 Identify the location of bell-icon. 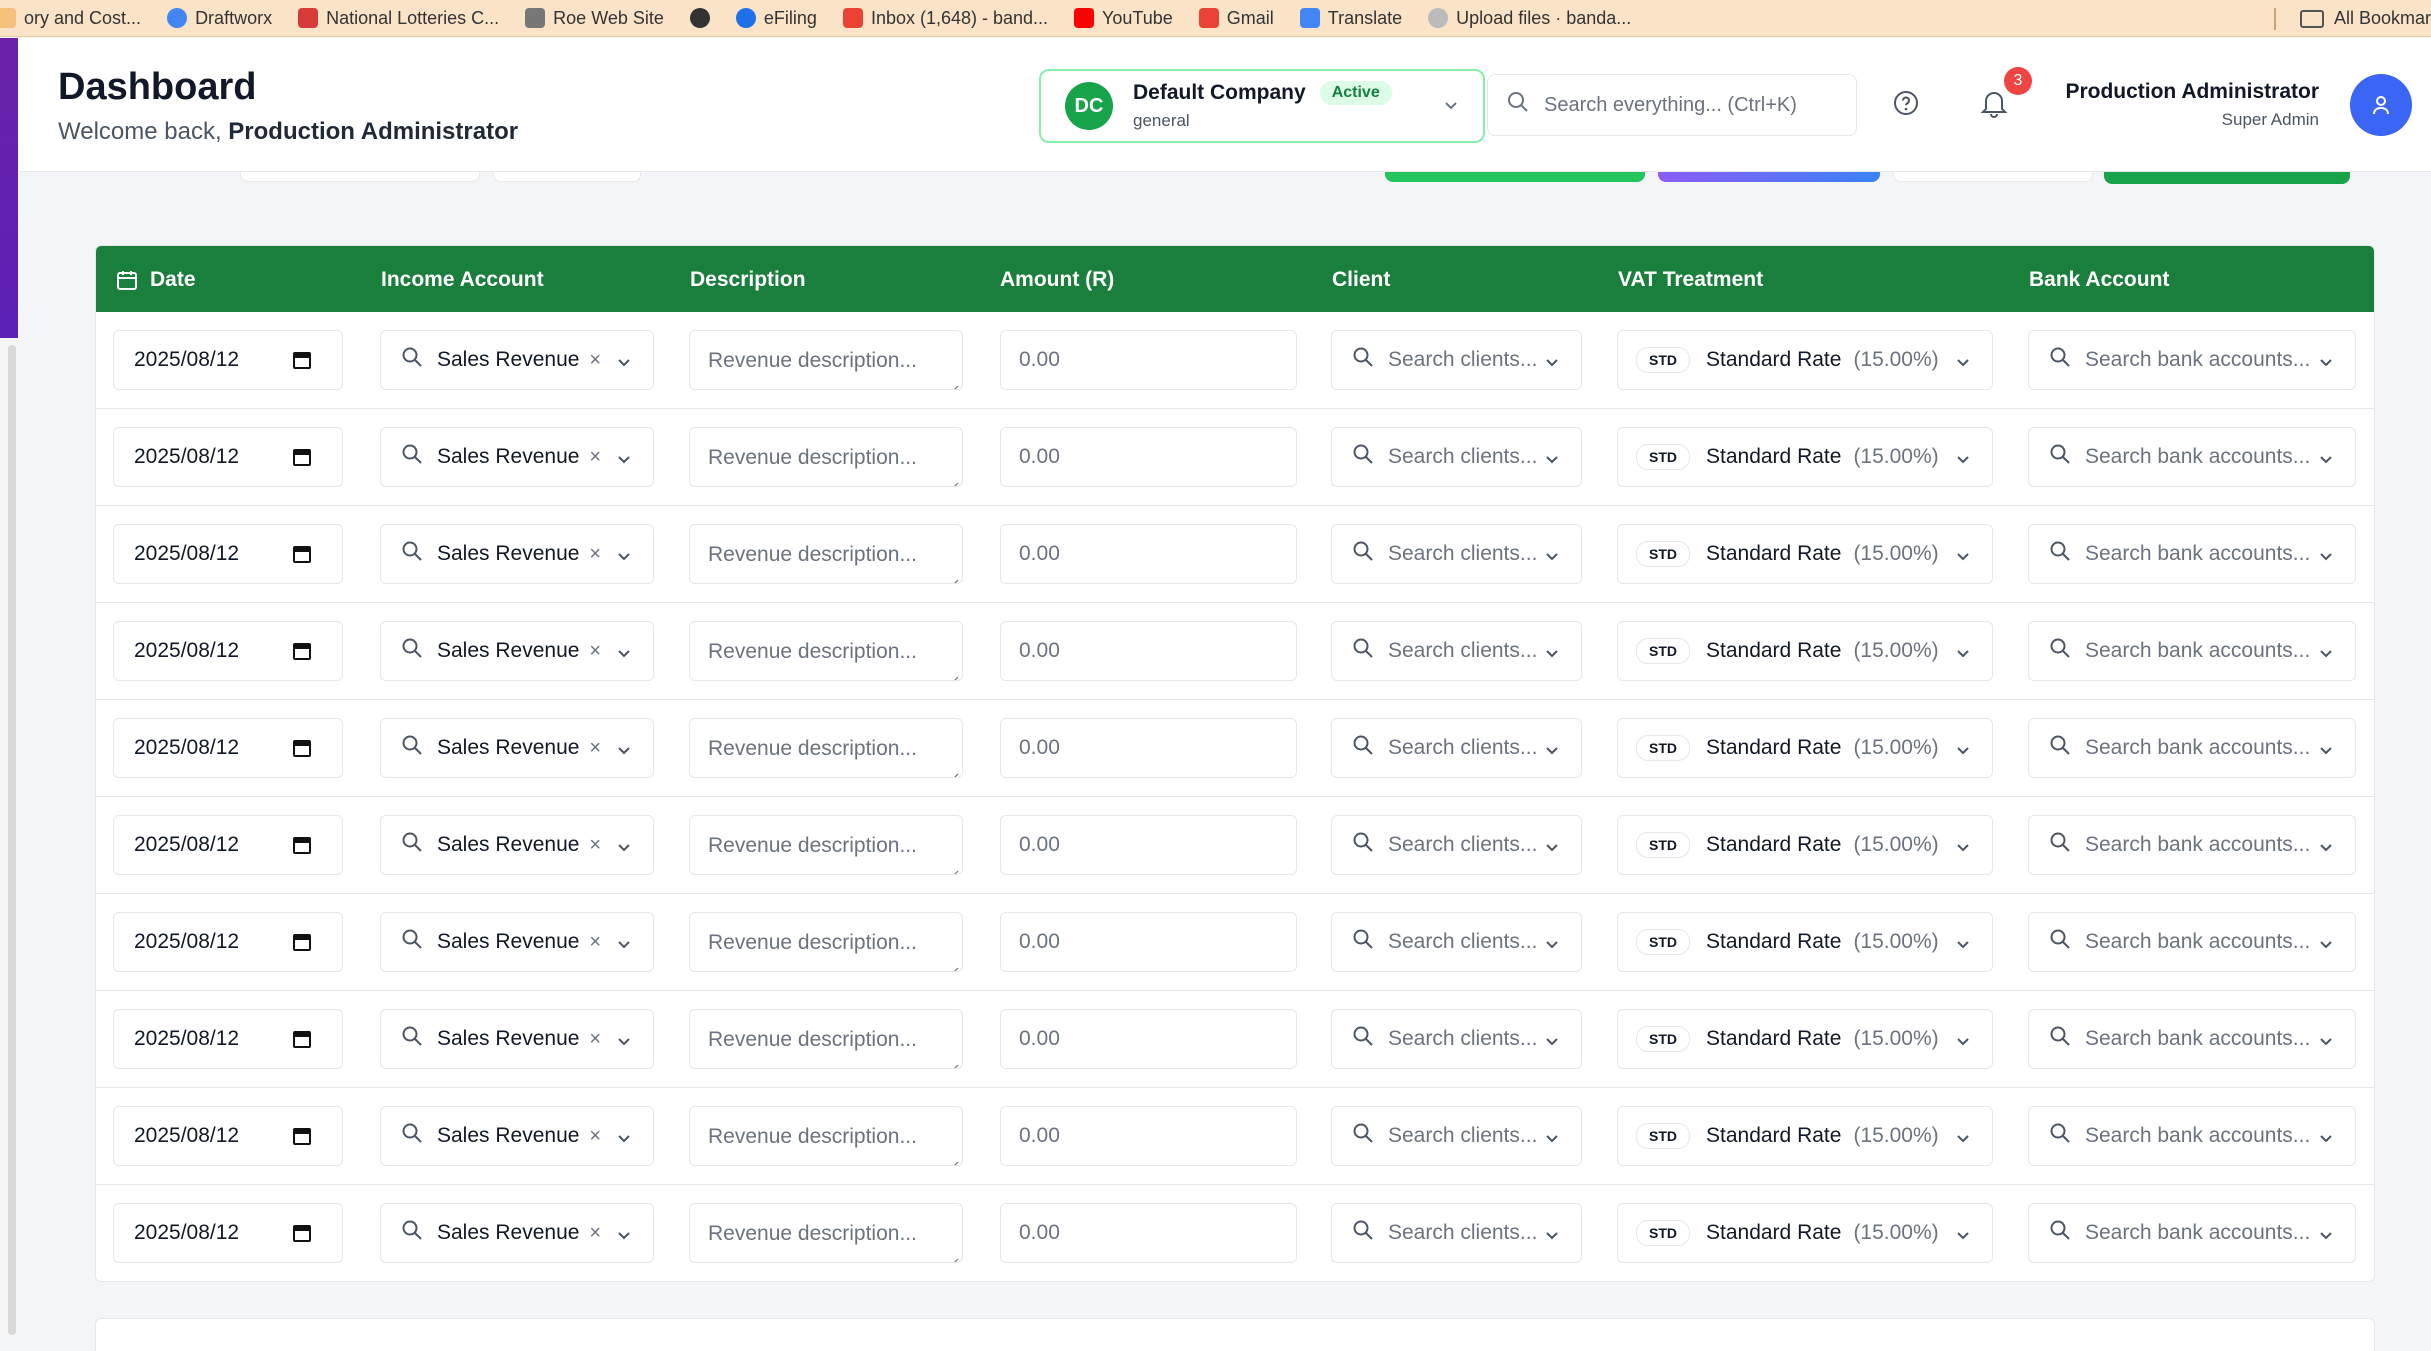
(1994, 105).